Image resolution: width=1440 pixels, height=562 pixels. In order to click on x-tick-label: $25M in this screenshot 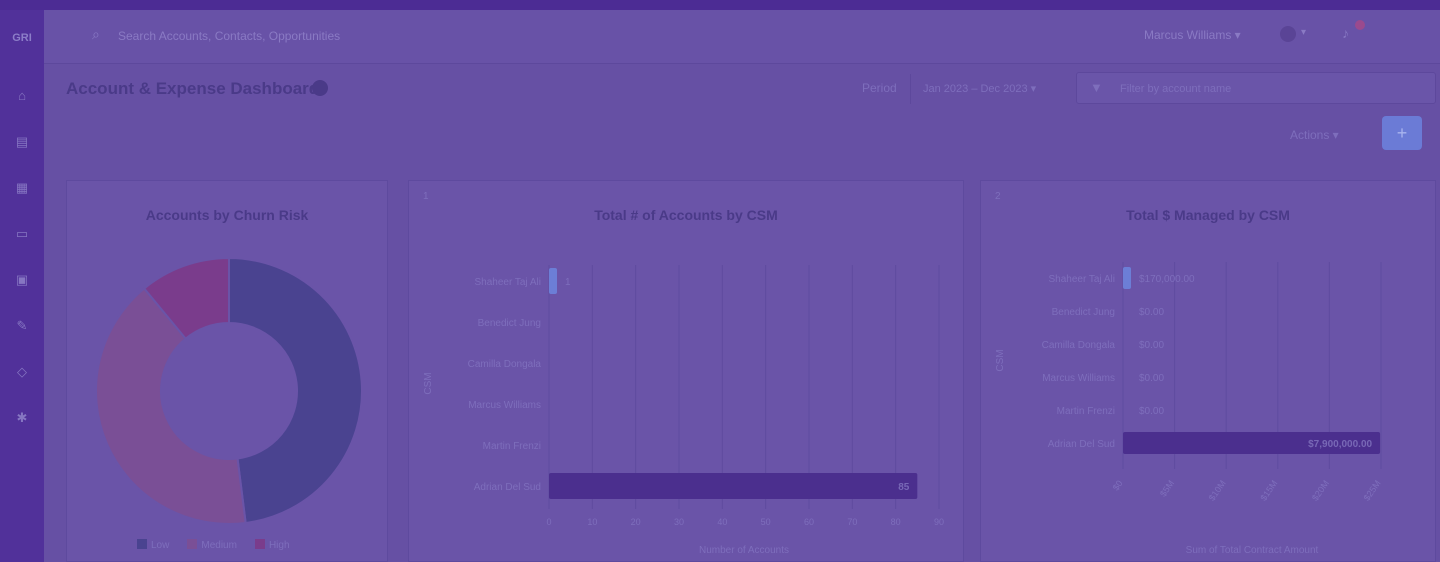, I will do `click(1372, 490)`.